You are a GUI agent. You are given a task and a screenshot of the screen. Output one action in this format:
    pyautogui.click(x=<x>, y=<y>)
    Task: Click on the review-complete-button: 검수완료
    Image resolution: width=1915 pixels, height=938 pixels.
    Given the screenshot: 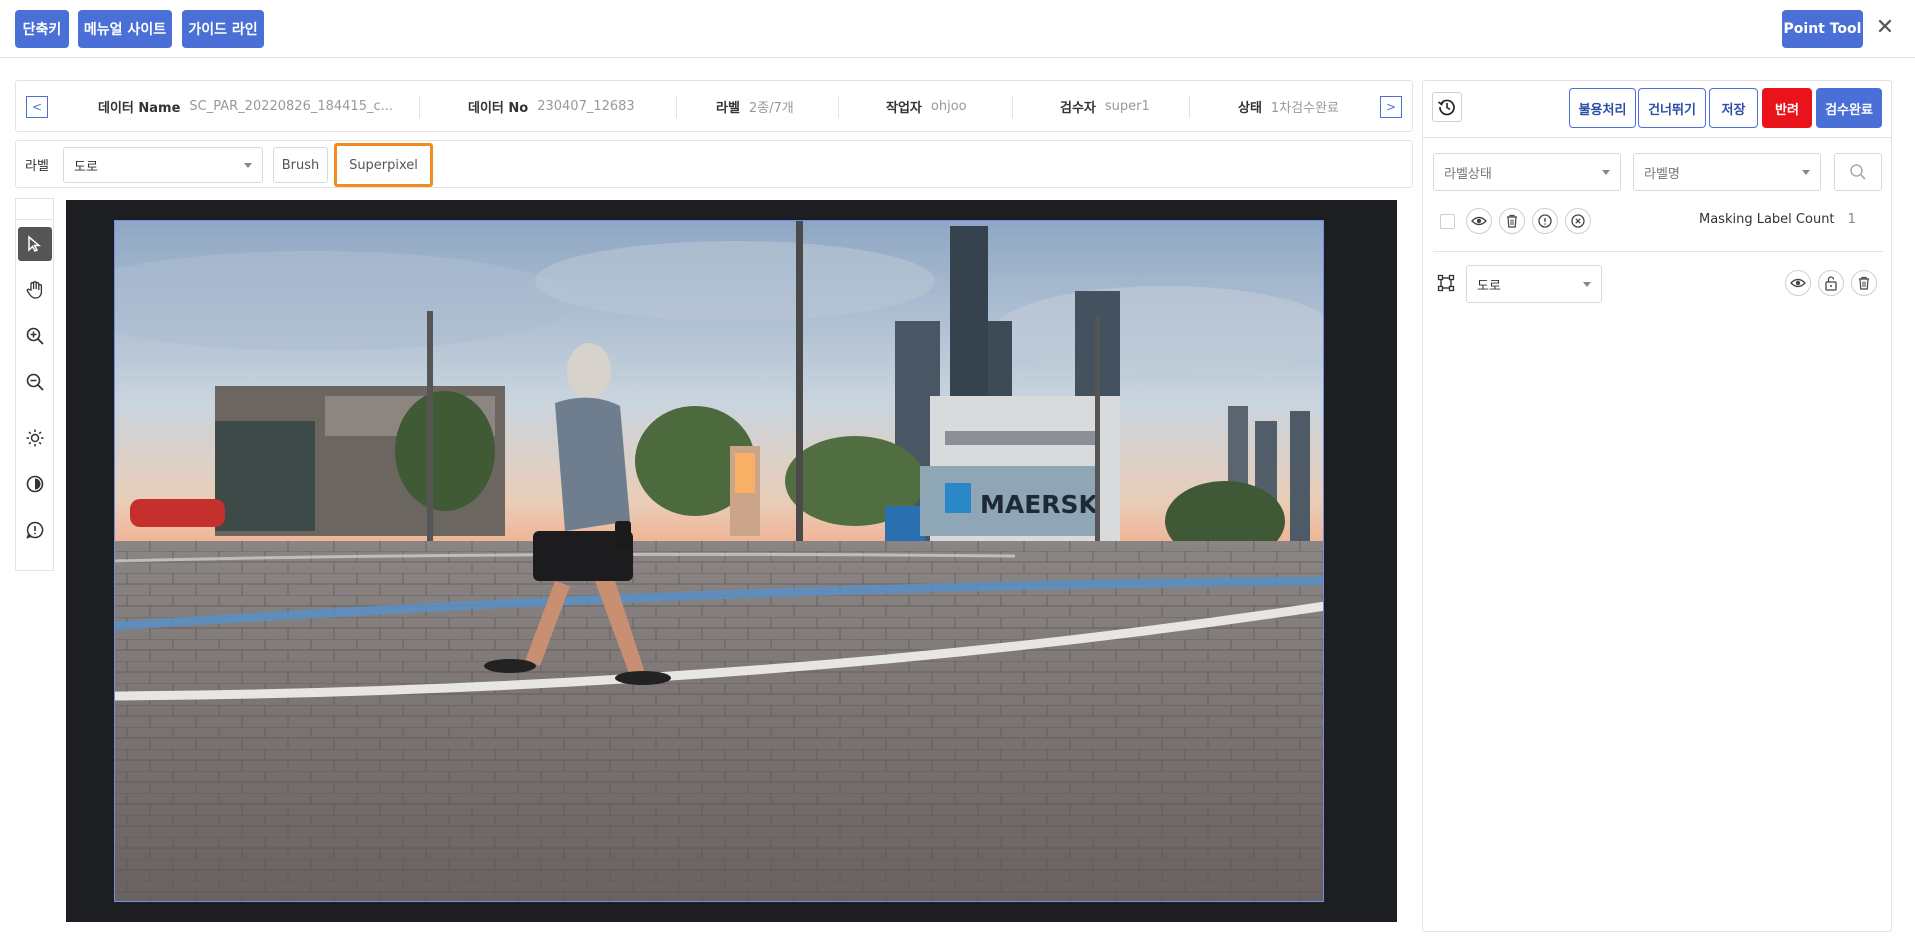 What is the action you would take?
    pyautogui.click(x=1849, y=108)
    